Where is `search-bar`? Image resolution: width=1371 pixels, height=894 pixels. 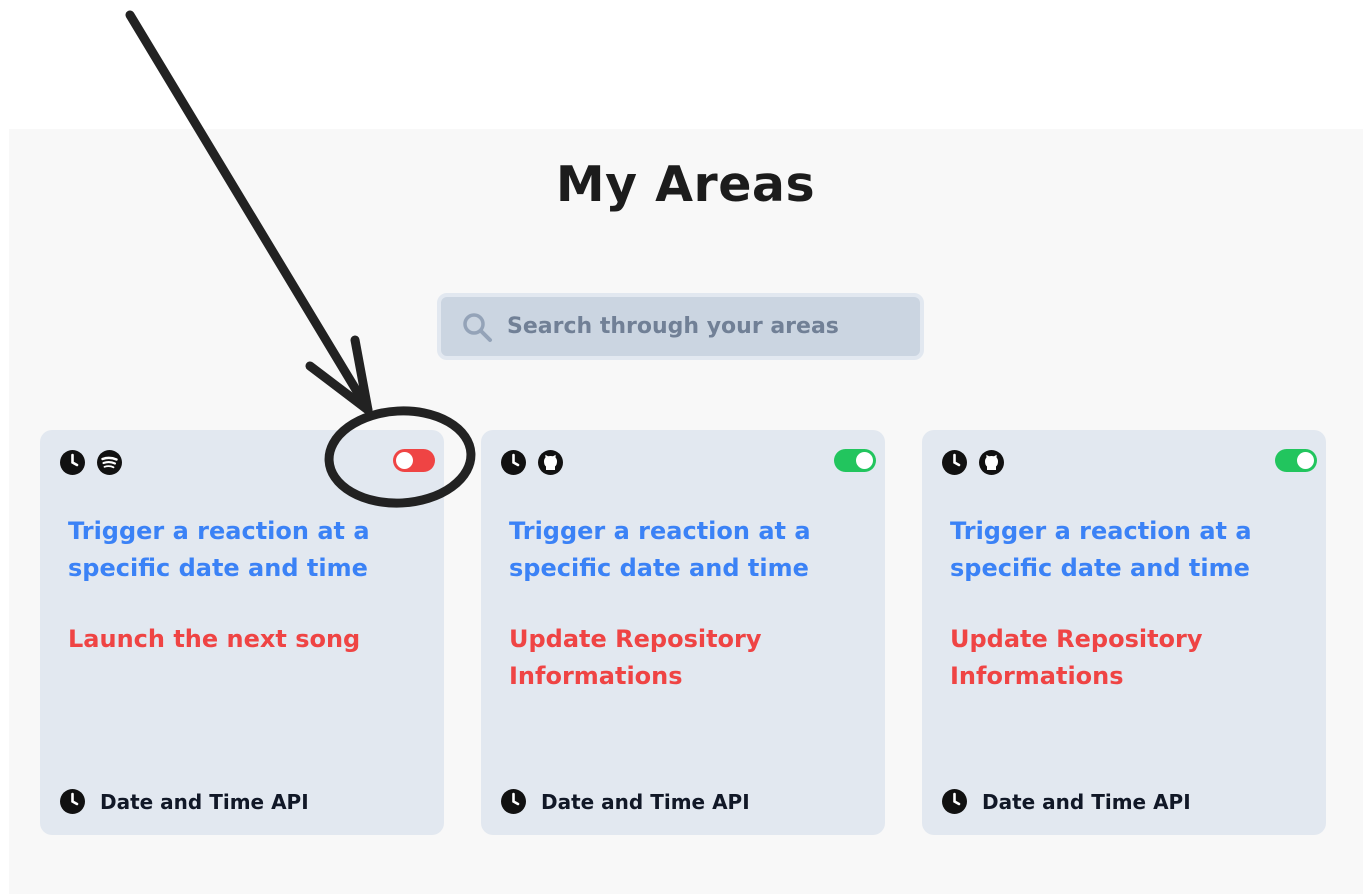
search-bar is located at coordinates (680, 326).